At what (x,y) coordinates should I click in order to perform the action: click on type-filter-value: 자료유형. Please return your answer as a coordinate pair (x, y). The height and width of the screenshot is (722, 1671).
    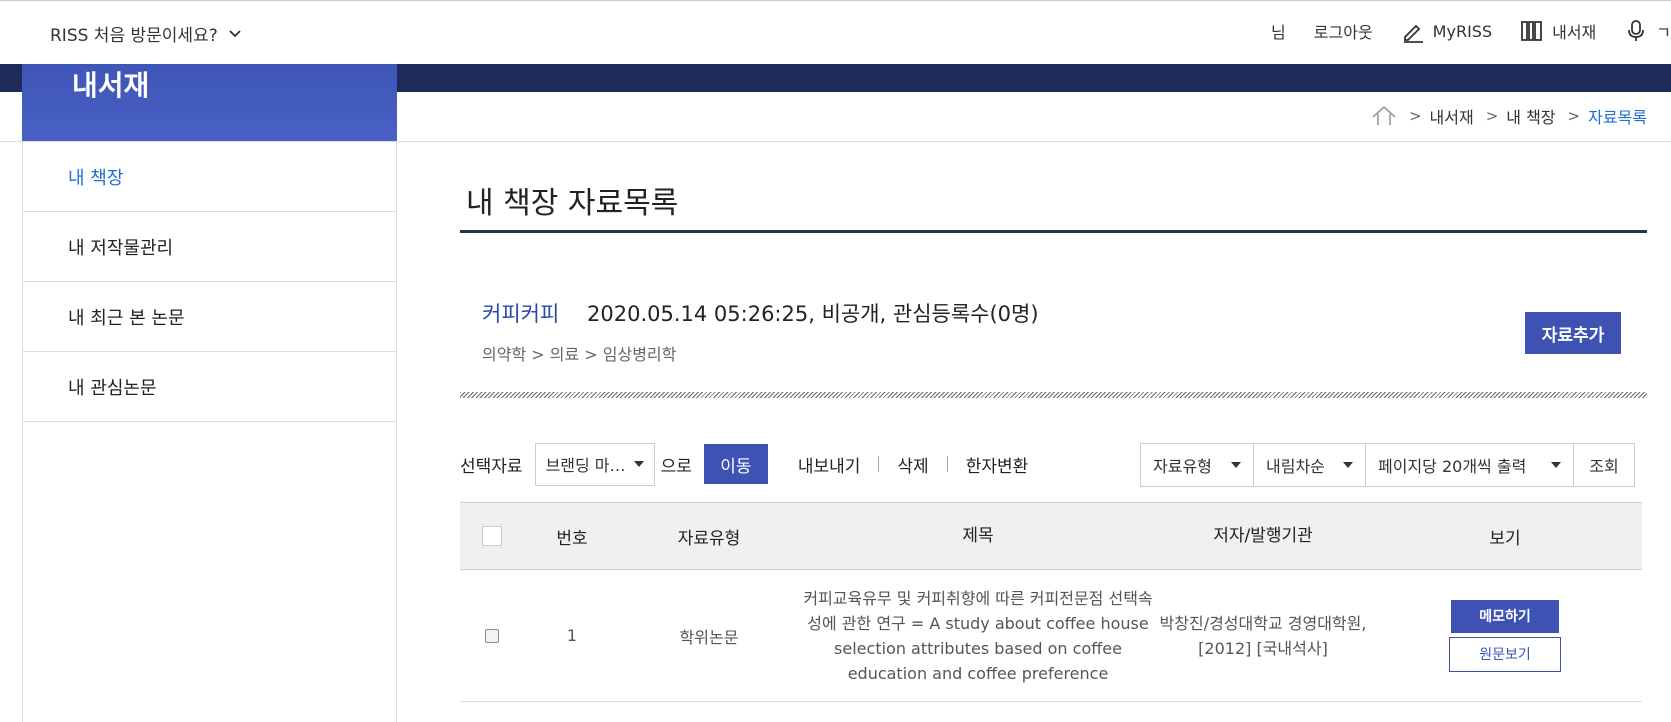
    Looking at the image, I should click on (1182, 466).